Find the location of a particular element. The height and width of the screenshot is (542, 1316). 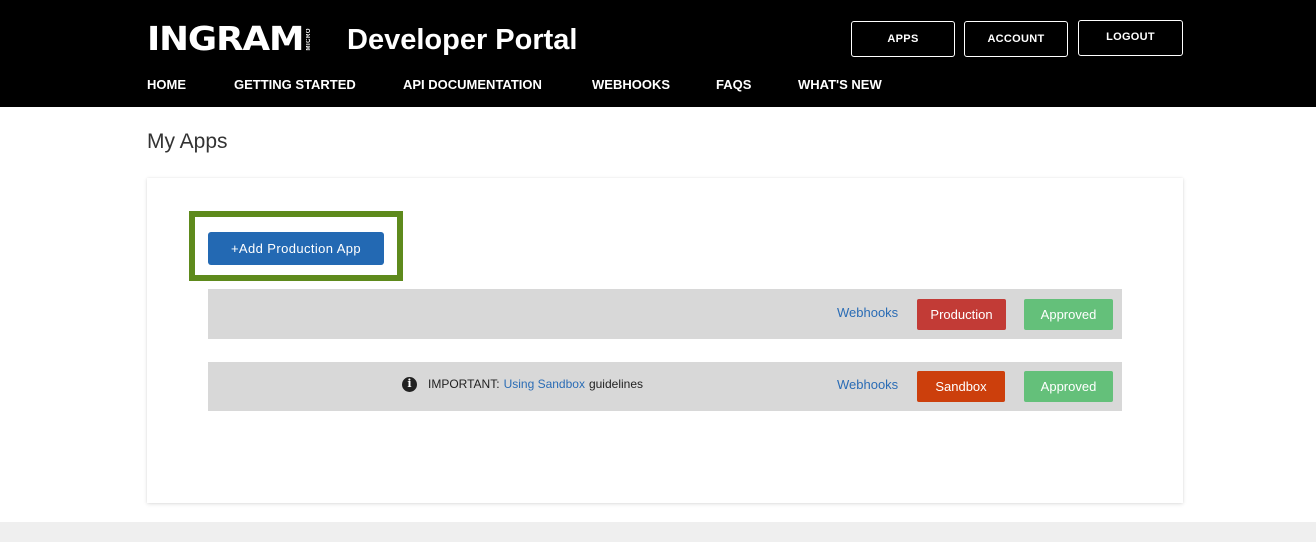

ingram-micro-logo: INGRAM MICRO is located at coordinates (230, 39).